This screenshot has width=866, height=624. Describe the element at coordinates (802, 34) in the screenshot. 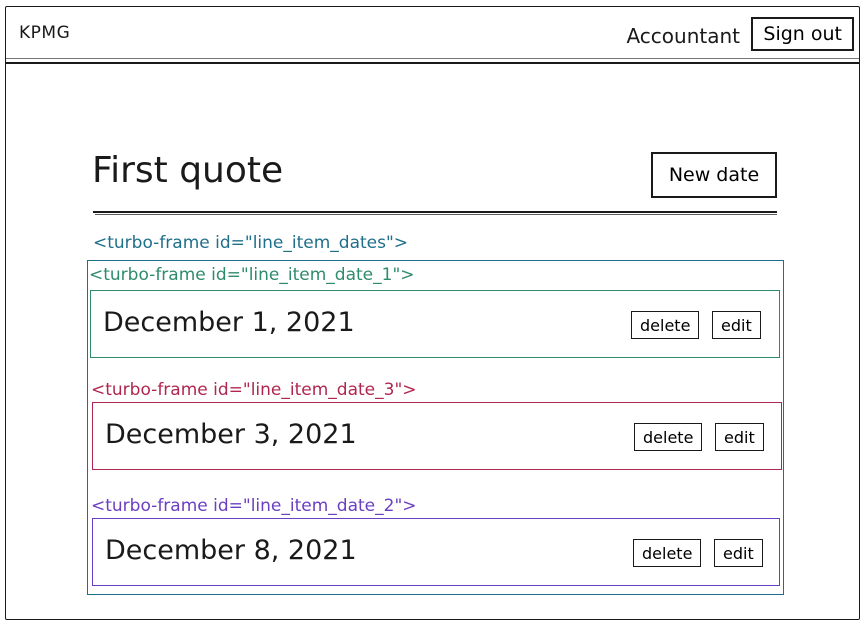

I see `sign-out-button: Sign out` at that location.